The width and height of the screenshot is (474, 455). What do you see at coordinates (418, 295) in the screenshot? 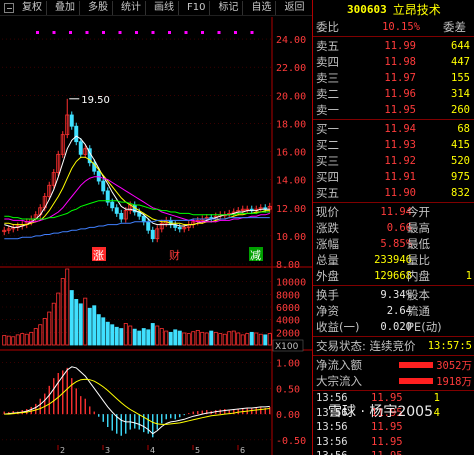
I see `stat-label-2: 股本` at bounding box center [418, 295].